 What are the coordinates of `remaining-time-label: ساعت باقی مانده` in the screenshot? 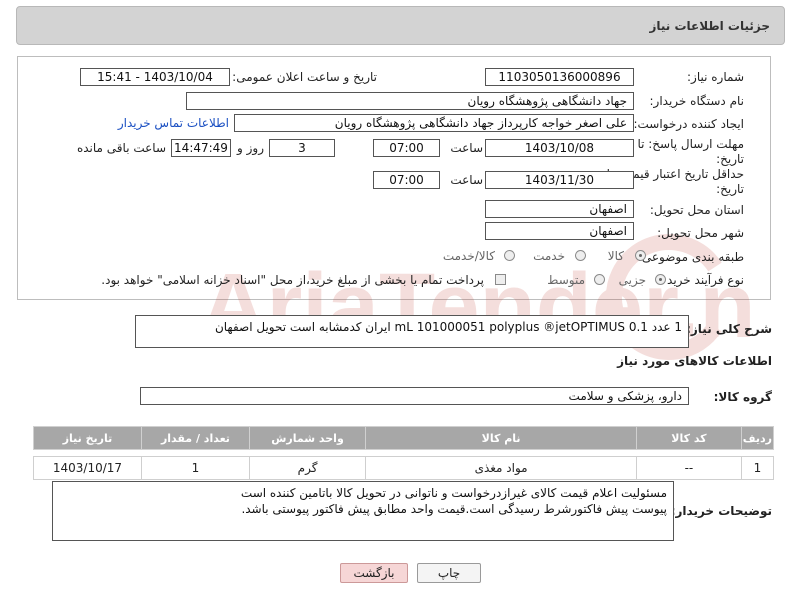 It's located at (121, 148).